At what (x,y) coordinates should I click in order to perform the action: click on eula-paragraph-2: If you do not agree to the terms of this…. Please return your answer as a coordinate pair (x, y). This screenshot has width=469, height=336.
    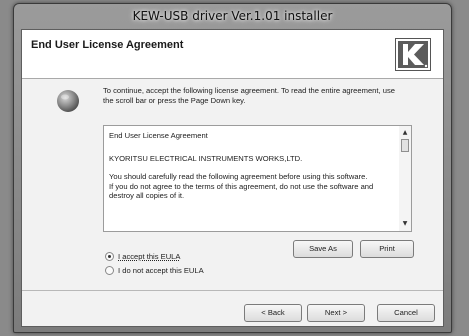
    Looking at the image, I should click on (241, 191).